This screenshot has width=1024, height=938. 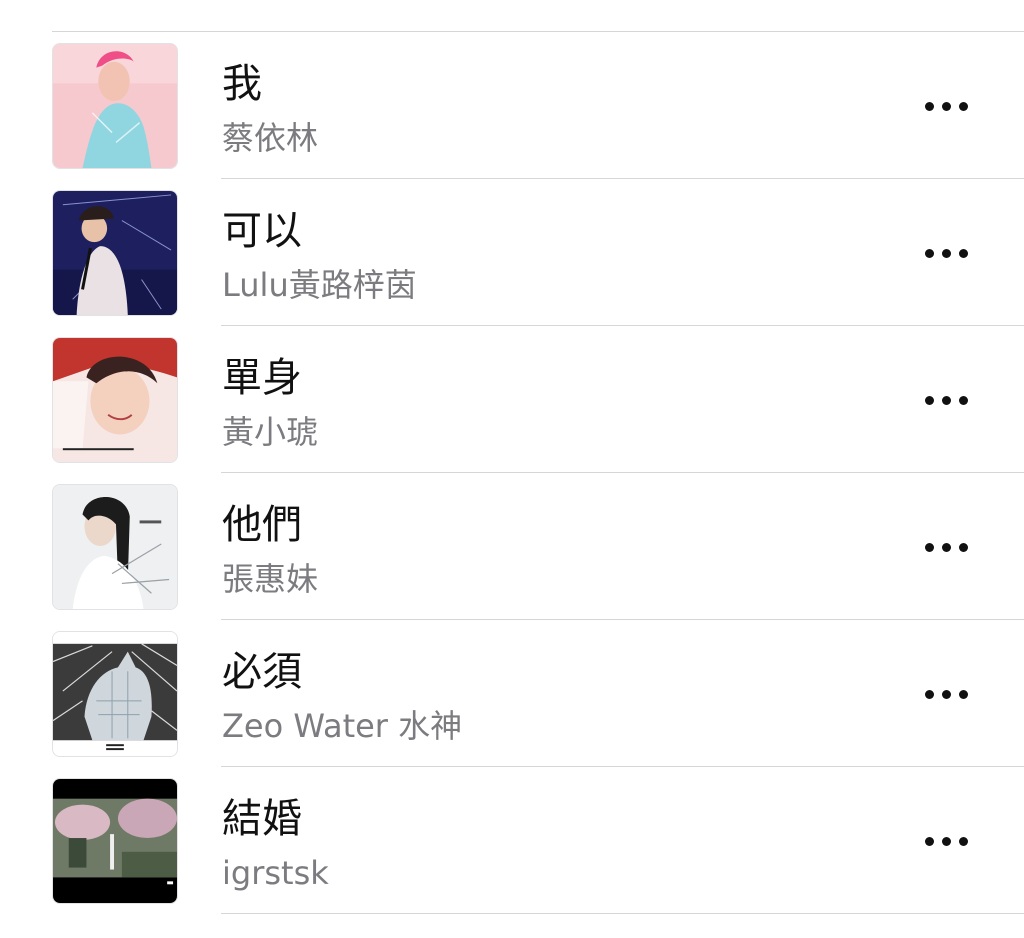 What do you see at coordinates (262, 819) in the screenshot?
I see `song-title: 結婚` at bounding box center [262, 819].